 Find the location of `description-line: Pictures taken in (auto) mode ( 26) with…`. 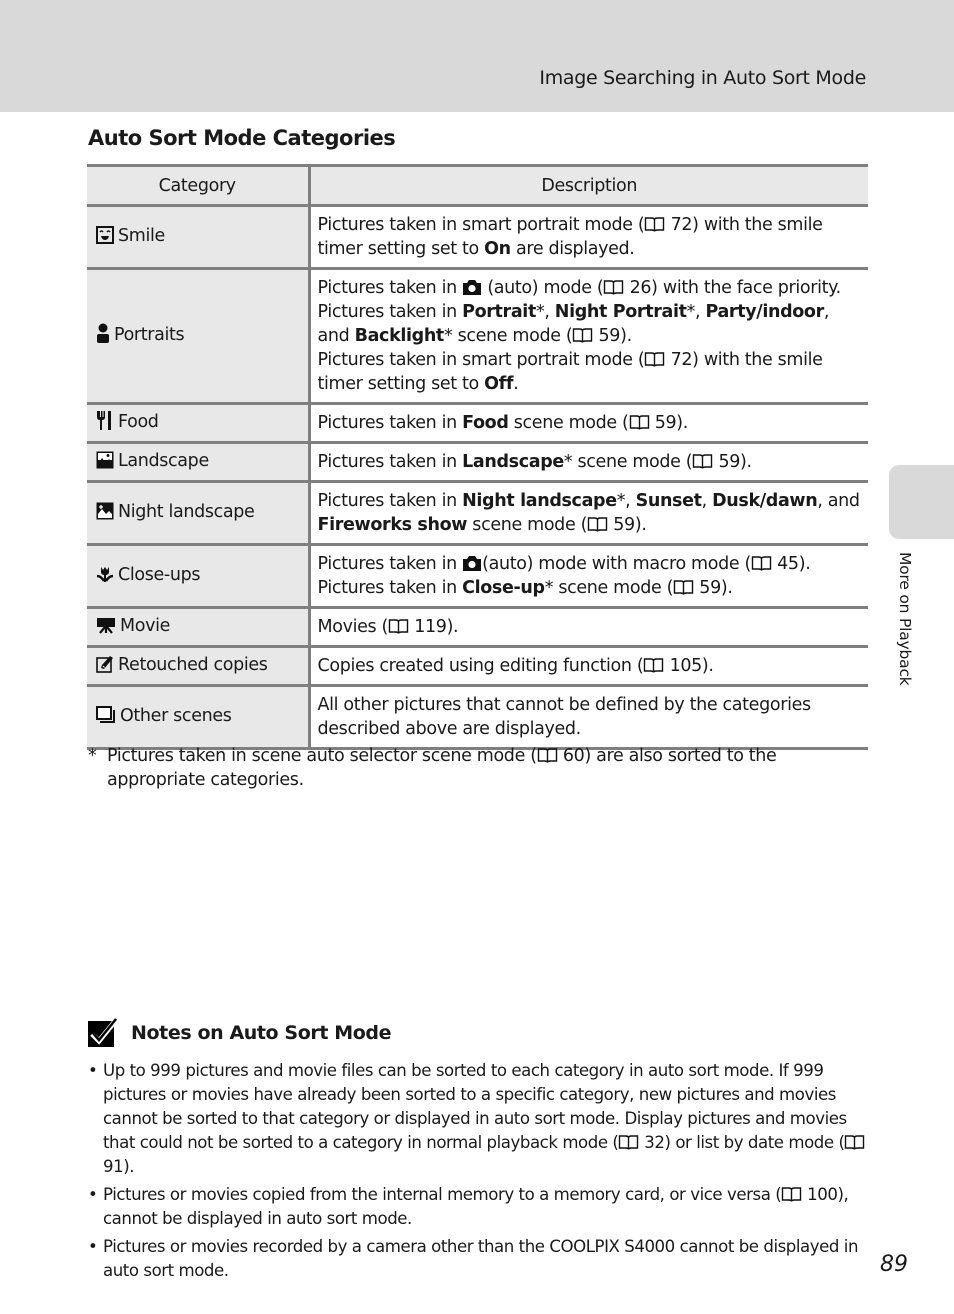

description-line: Pictures taken in (auto) mode ( 26) with… is located at coordinates (579, 288).